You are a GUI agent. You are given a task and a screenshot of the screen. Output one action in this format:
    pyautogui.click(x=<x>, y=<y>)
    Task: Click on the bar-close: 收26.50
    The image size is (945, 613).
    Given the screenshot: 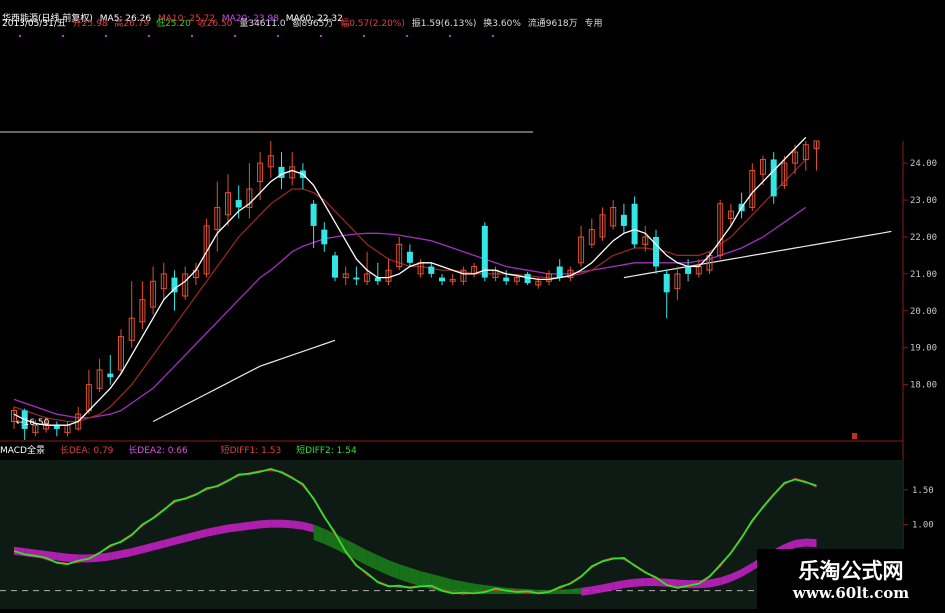 What is the action you would take?
    pyautogui.click(x=215, y=24)
    